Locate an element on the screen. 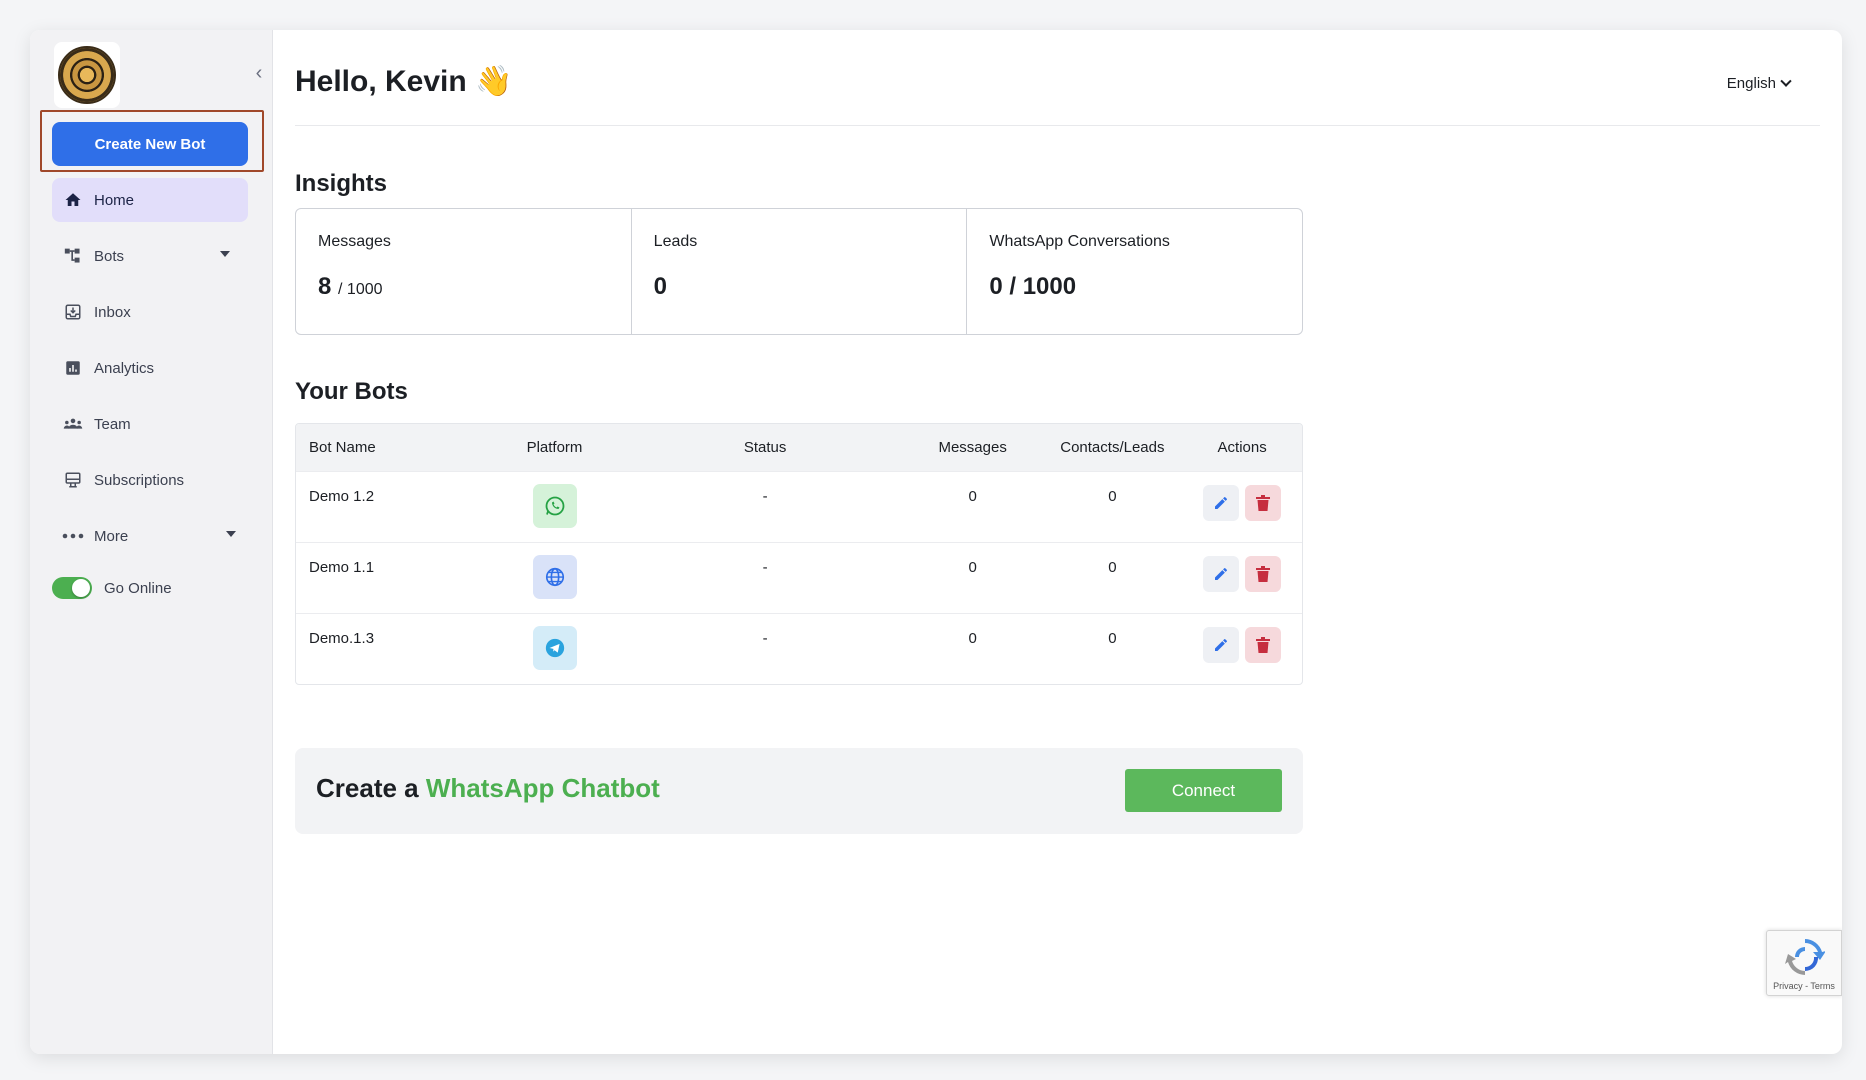 Image resolution: width=1866 pixels, height=1080 pixels. insight-value: 0 / 1000 is located at coordinates (1134, 287).